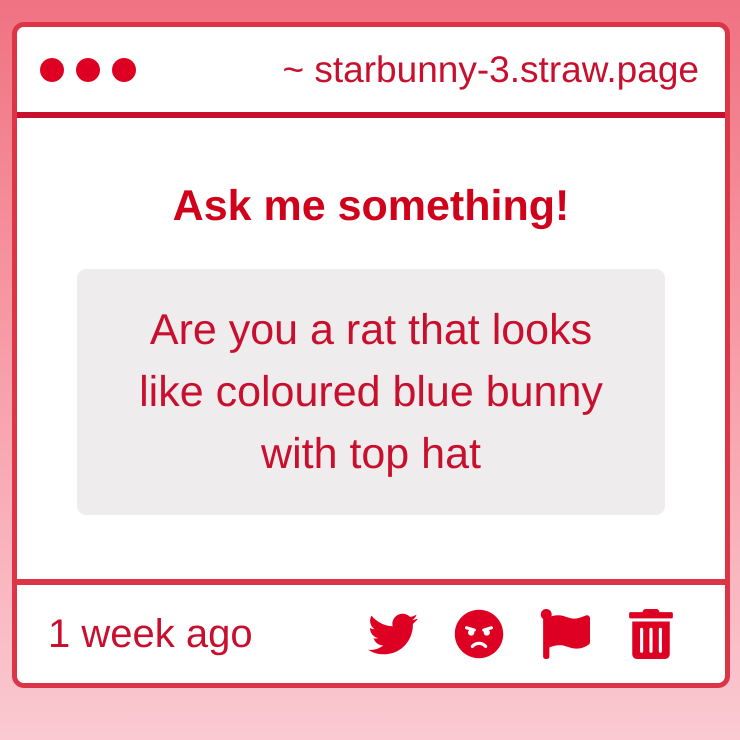  I want to click on page-address: ~ starbunny-3.straw.page, so click(490, 70).